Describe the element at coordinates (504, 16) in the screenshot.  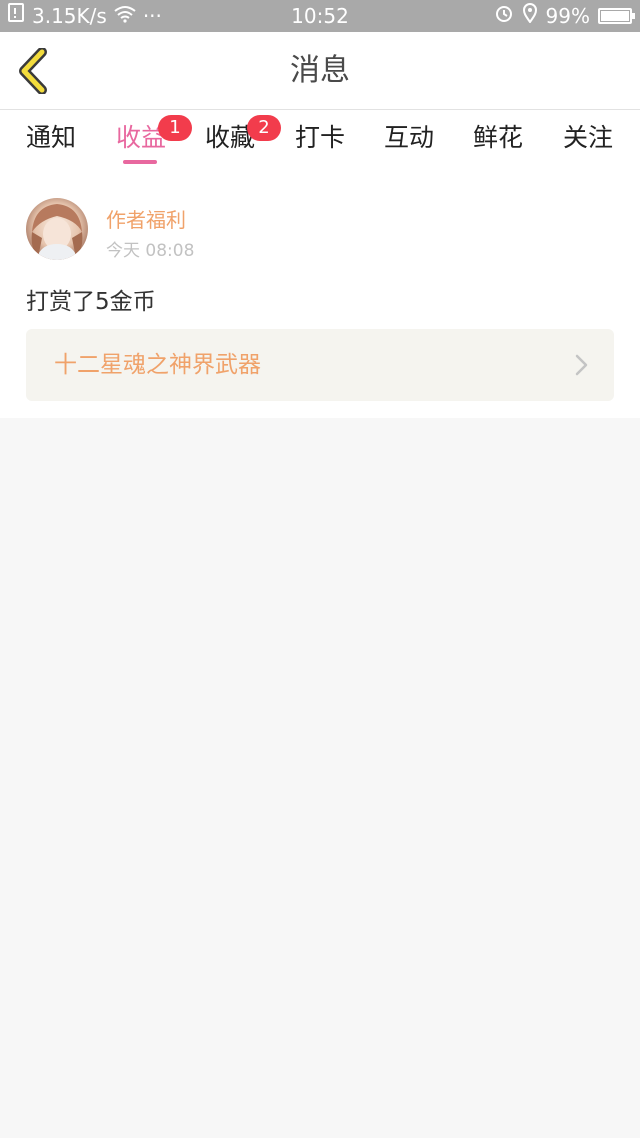
I see `alarm-icon` at that location.